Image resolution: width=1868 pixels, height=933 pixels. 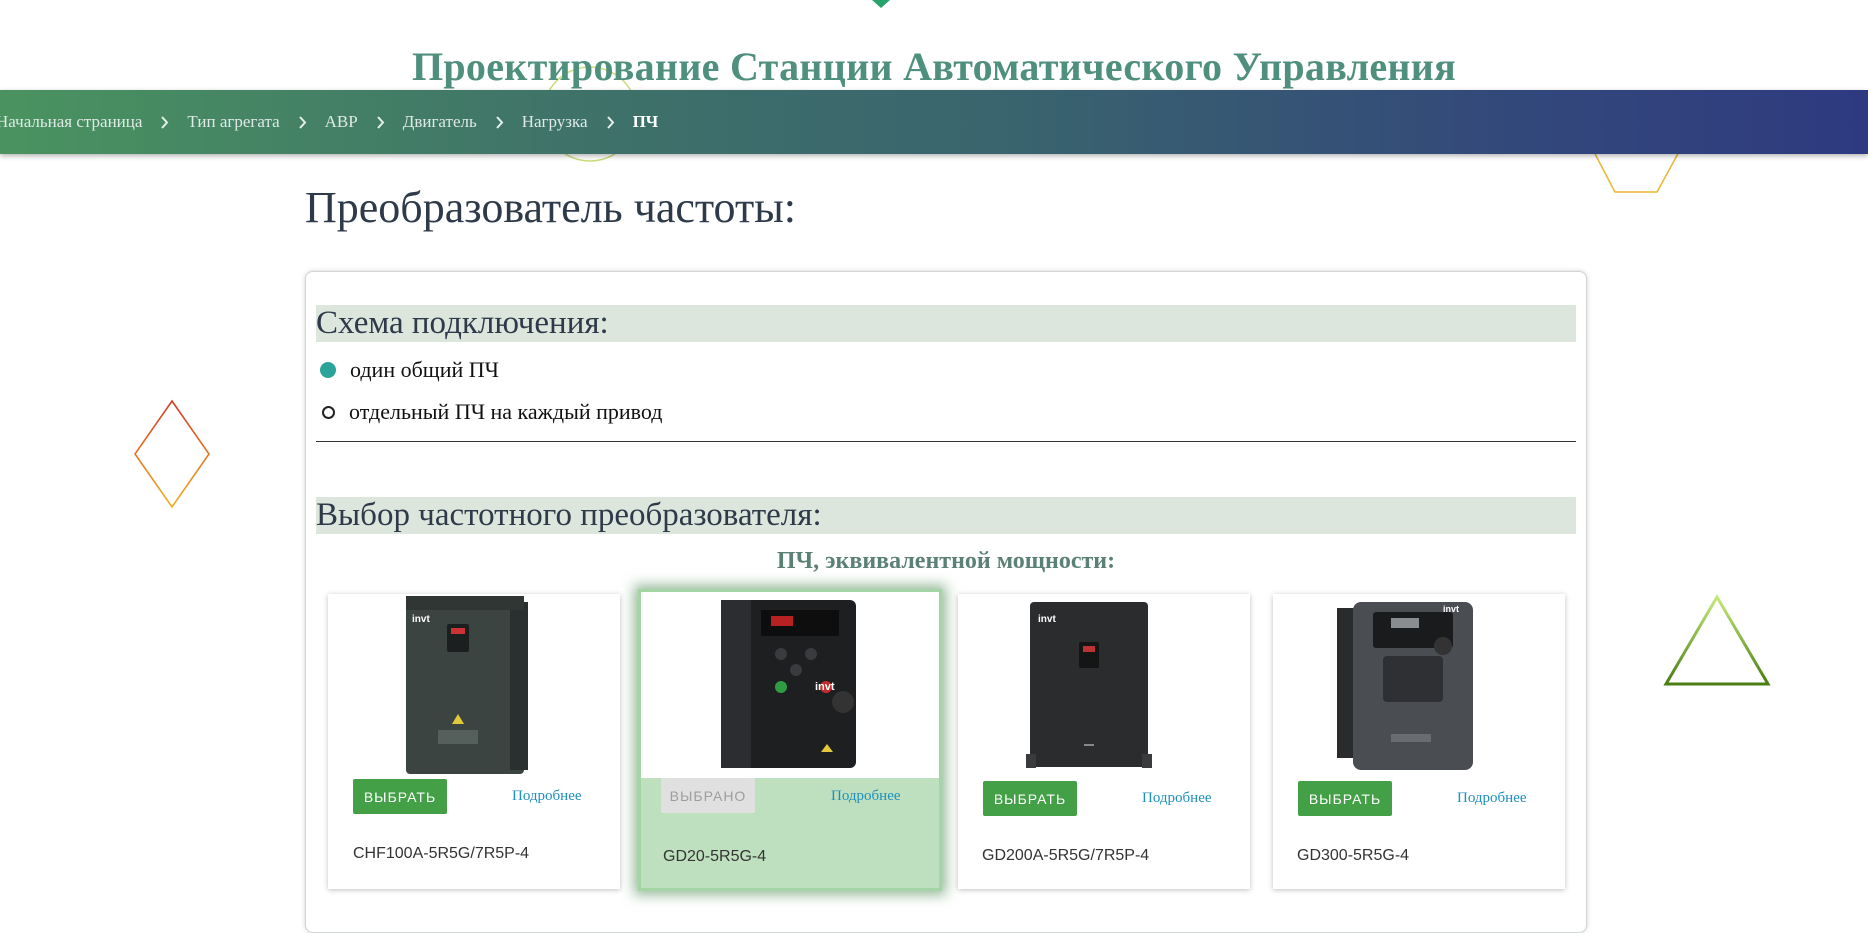 What do you see at coordinates (328, 412) in the screenshot?
I see `radio-unchecked-icon` at bounding box center [328, 412].